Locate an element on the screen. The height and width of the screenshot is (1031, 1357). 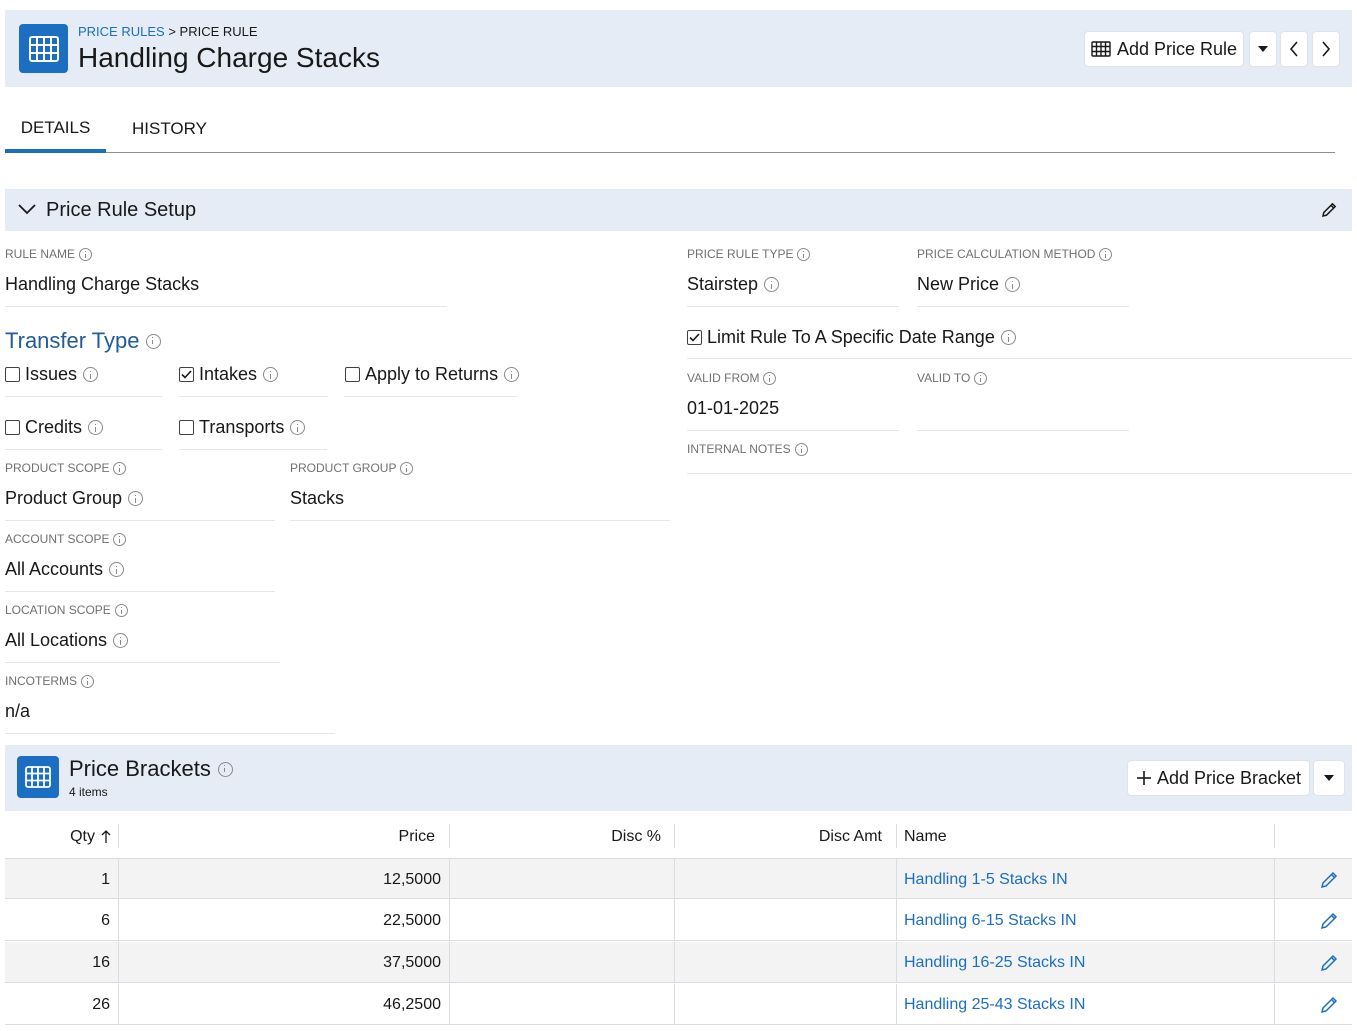
table-row: 16 37,5000 Handling 16-25 Stacks IN is located at coordinates (678, 962).